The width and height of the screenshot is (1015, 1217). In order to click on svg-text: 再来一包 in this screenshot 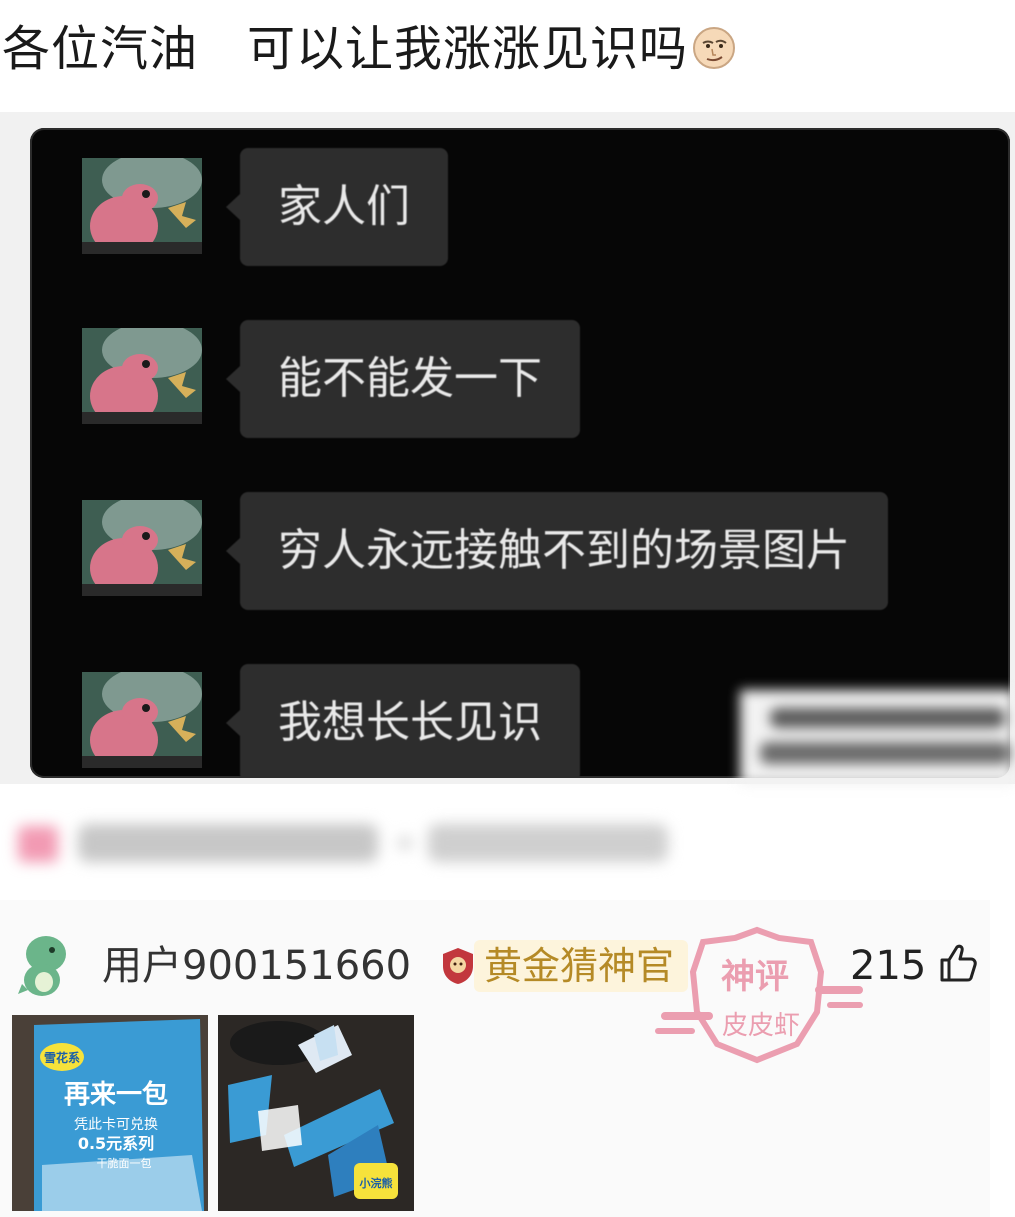, I will do `click(116, 1094)`.